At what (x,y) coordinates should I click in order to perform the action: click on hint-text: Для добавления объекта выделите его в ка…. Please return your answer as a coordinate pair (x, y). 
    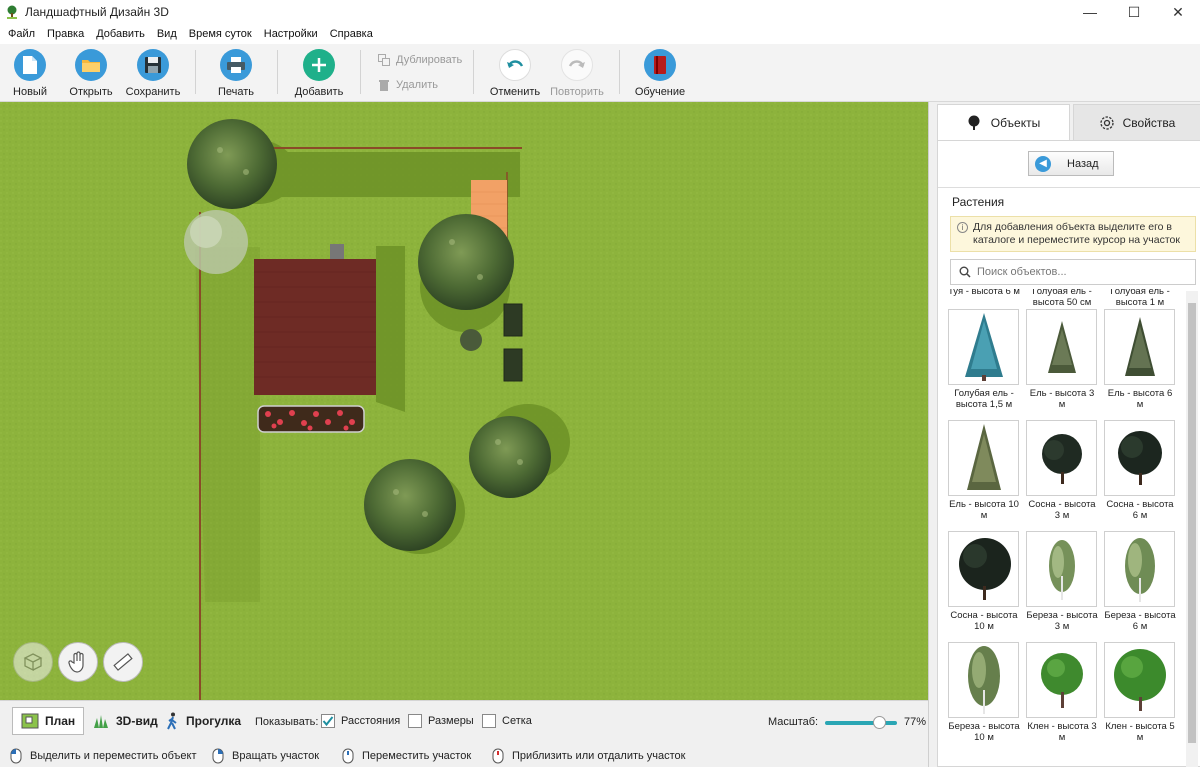
    Looking at the image, I should click on (1076, 233).